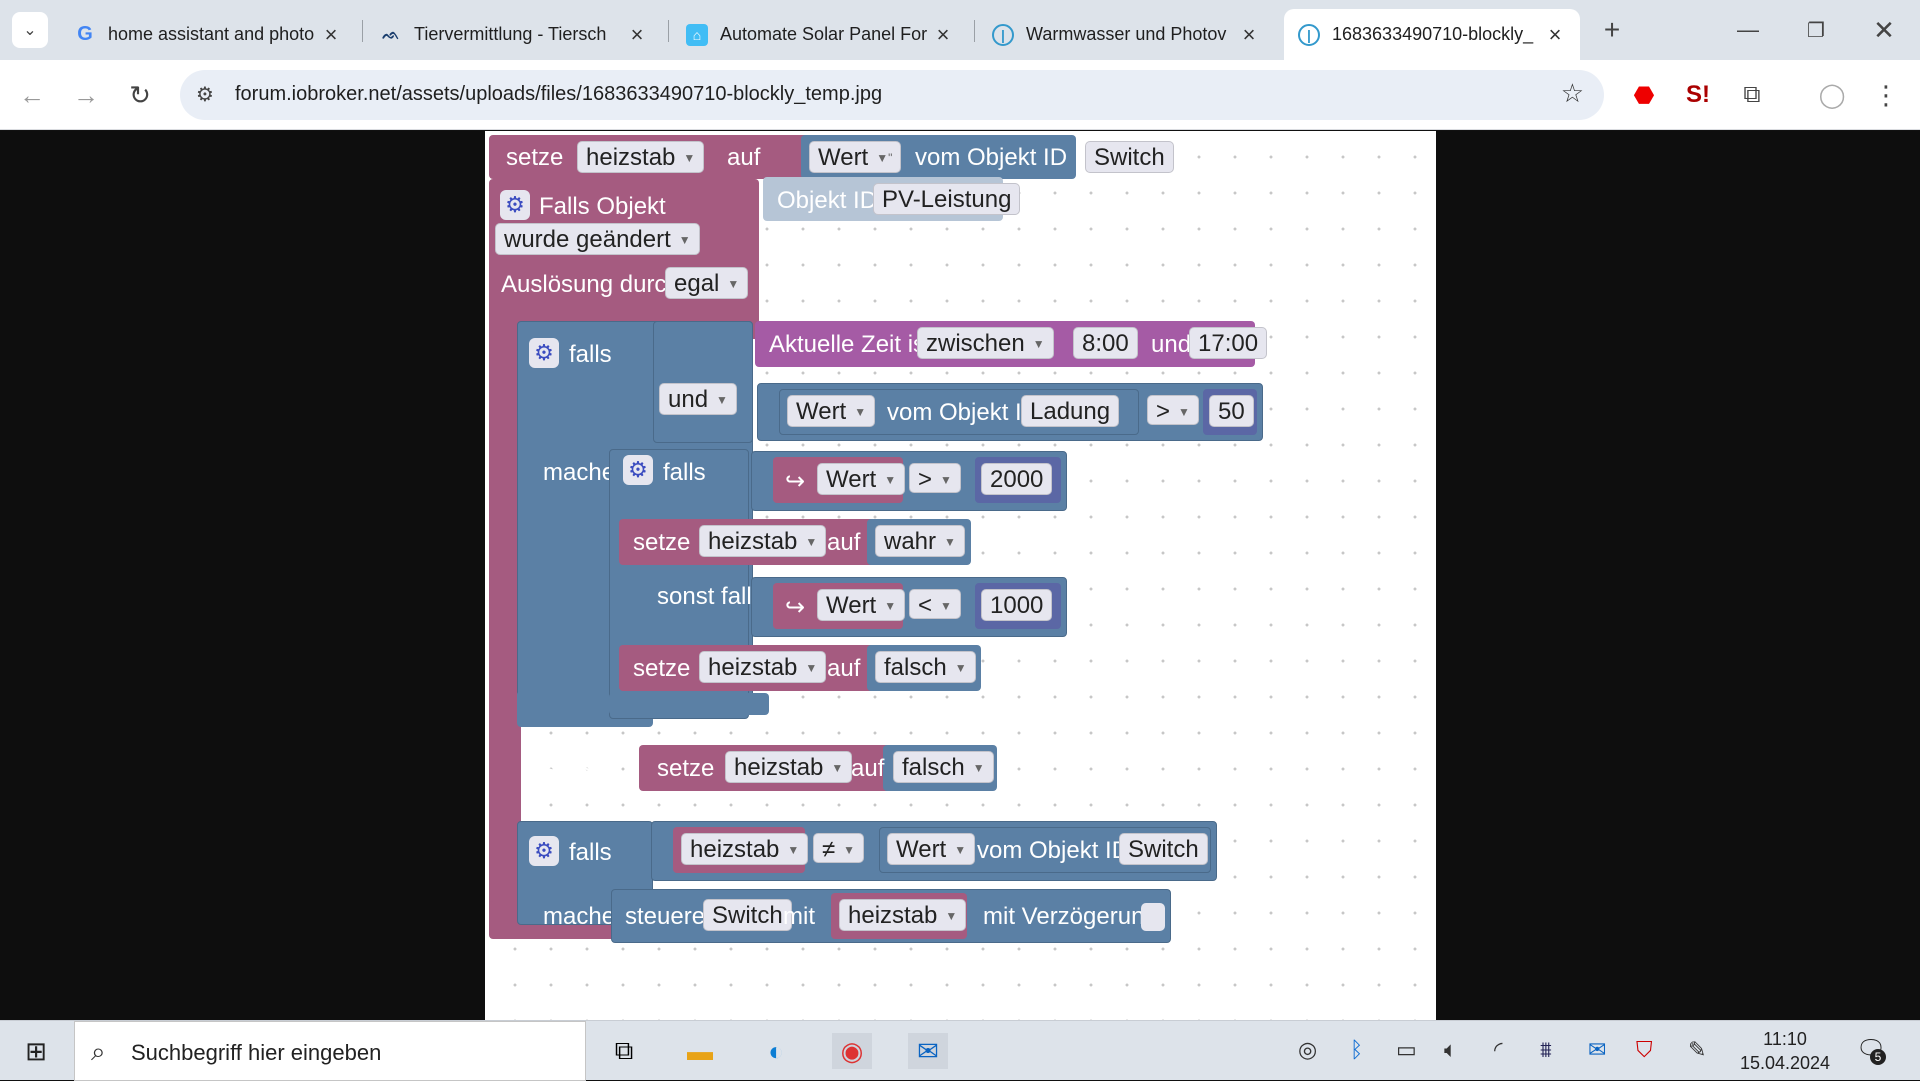  I want to click on site-settings-icon: ⚙, so click(205, 94).